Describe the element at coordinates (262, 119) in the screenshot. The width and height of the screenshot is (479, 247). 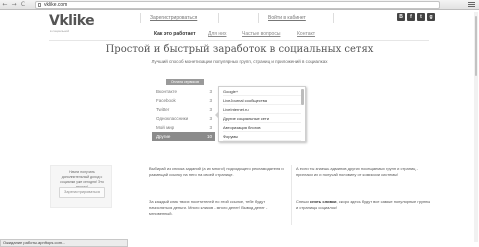
I see `service-item: Другие социальные сети` at that location.